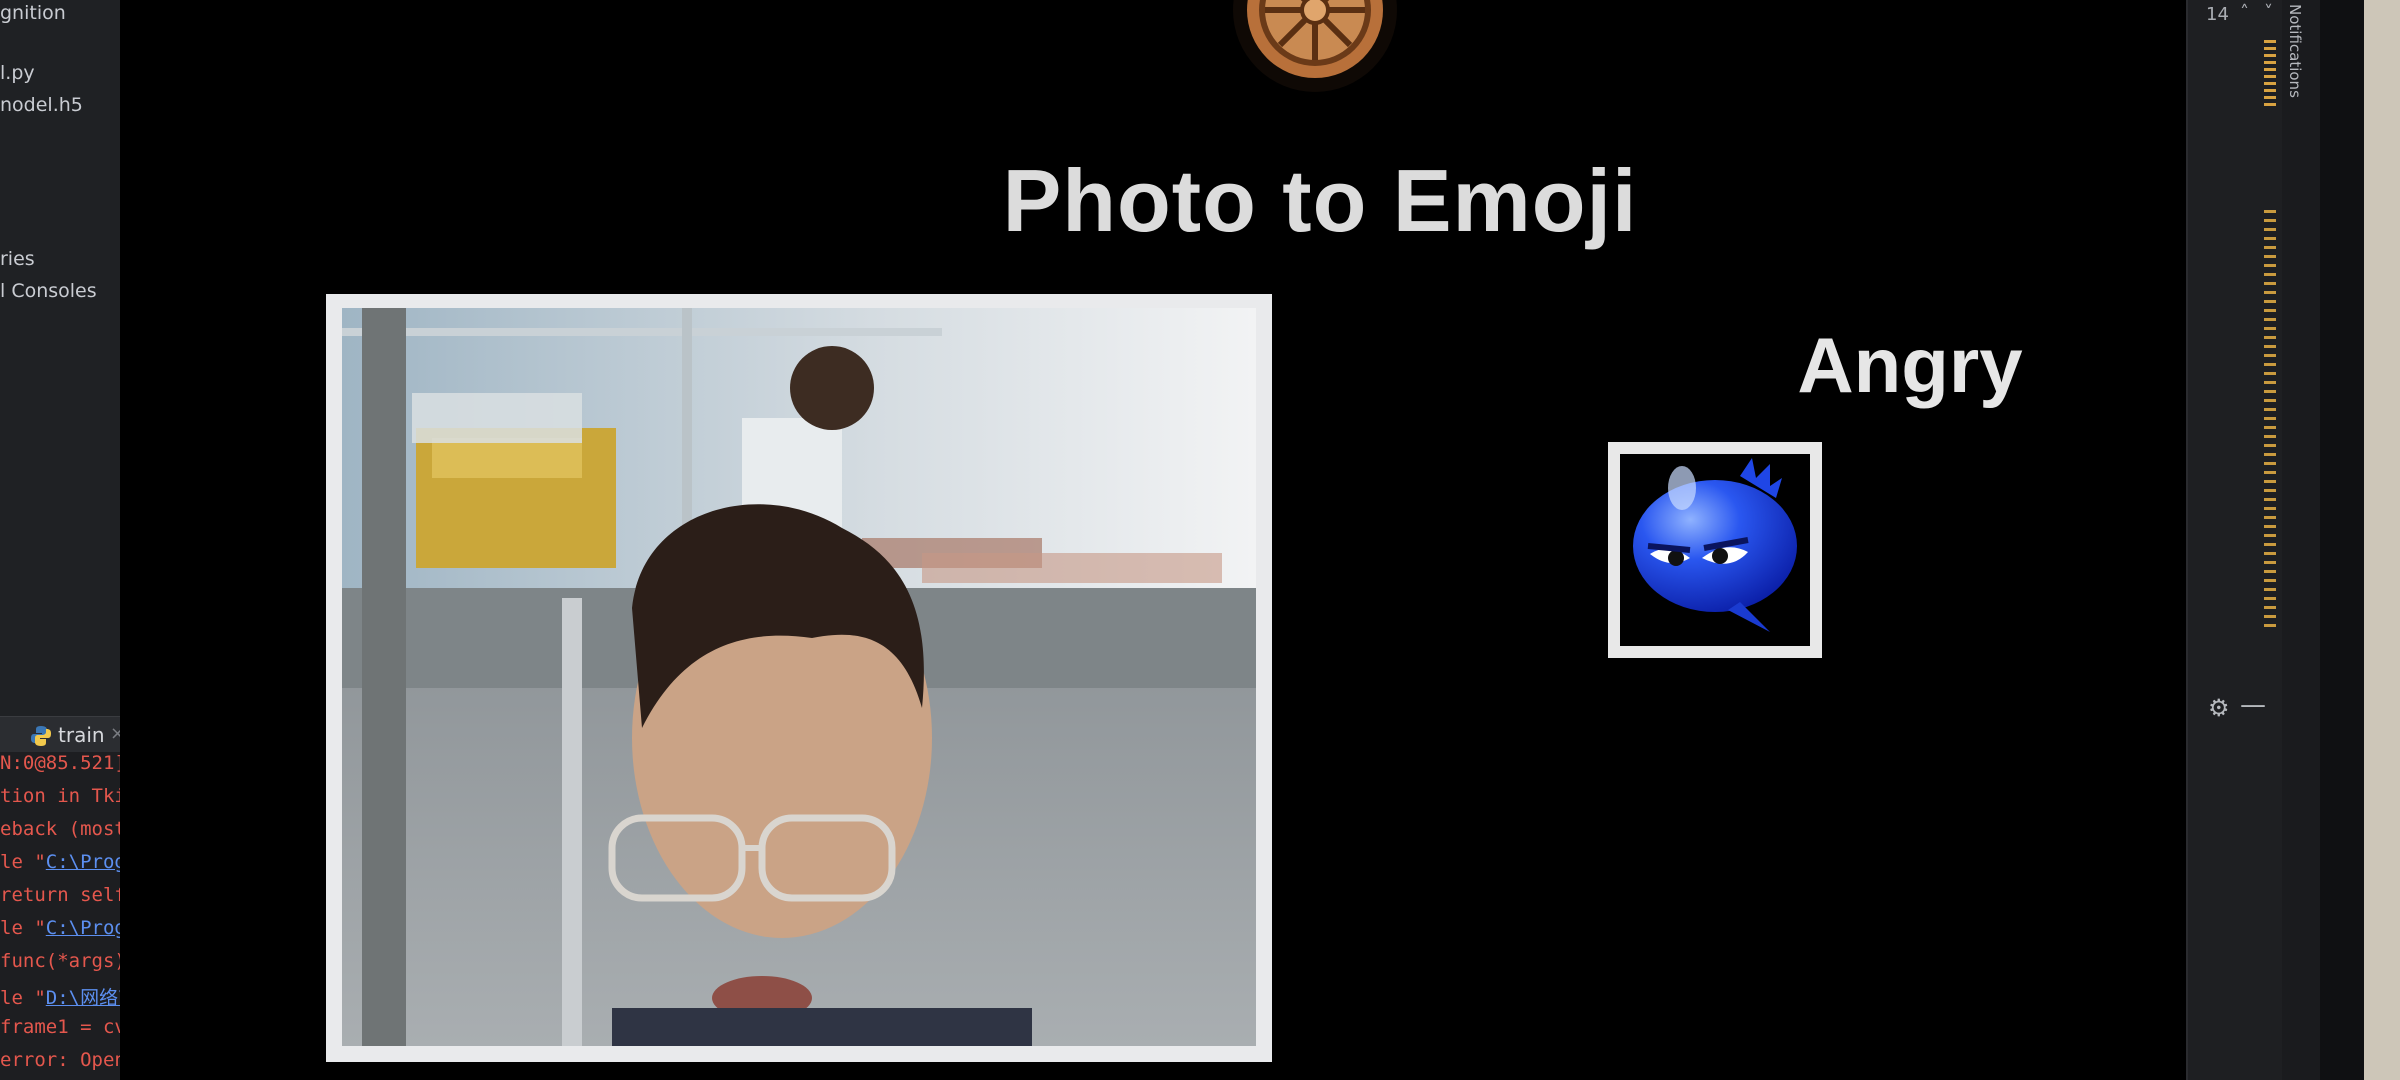  Describe the element at coordinates (2268, 12) in the screenshot. I see `chevron-down-icon: ˅` at that location.